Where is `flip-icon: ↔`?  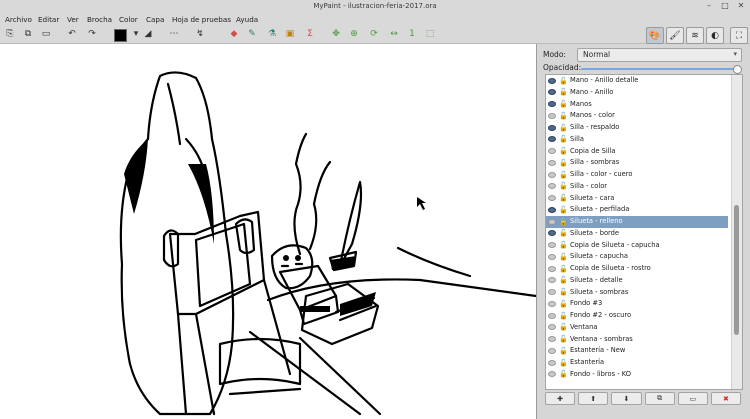 flip-icon: ↔ is located at coordinates (394, 34).